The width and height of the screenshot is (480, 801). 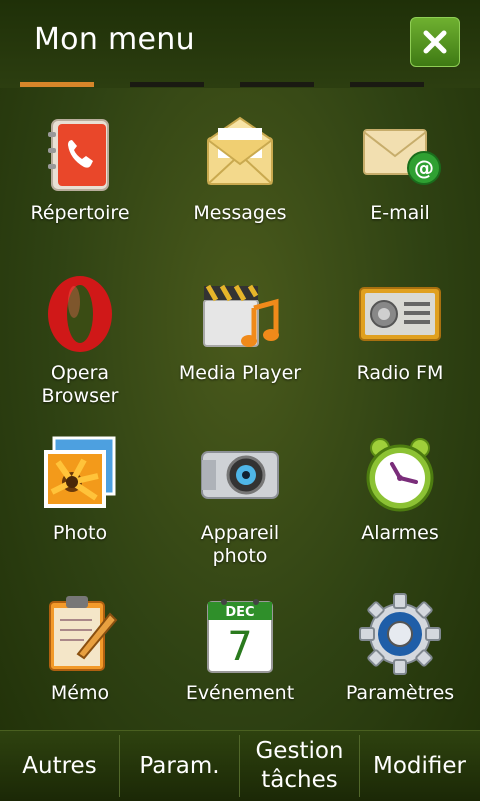 What do you see at coordinates (240, 475) in the screenshot?
I see `camera-icon` at bounding box center [240, 475].